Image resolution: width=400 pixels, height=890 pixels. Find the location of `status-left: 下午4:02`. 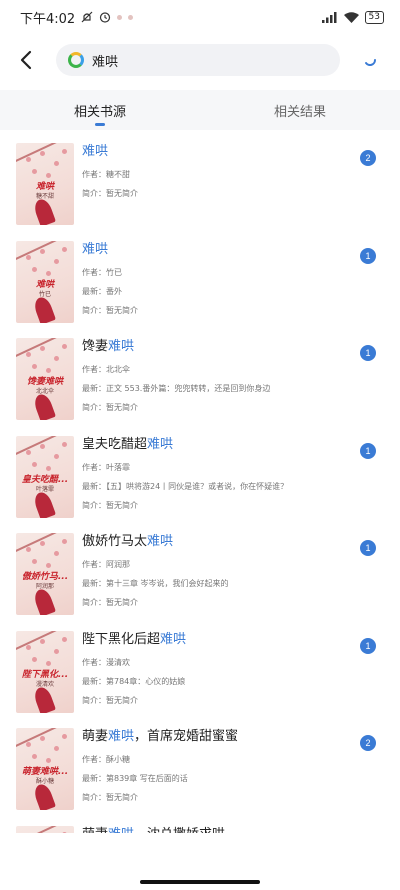

status-left: 下午4:02 is located at coordinates (77, 17).